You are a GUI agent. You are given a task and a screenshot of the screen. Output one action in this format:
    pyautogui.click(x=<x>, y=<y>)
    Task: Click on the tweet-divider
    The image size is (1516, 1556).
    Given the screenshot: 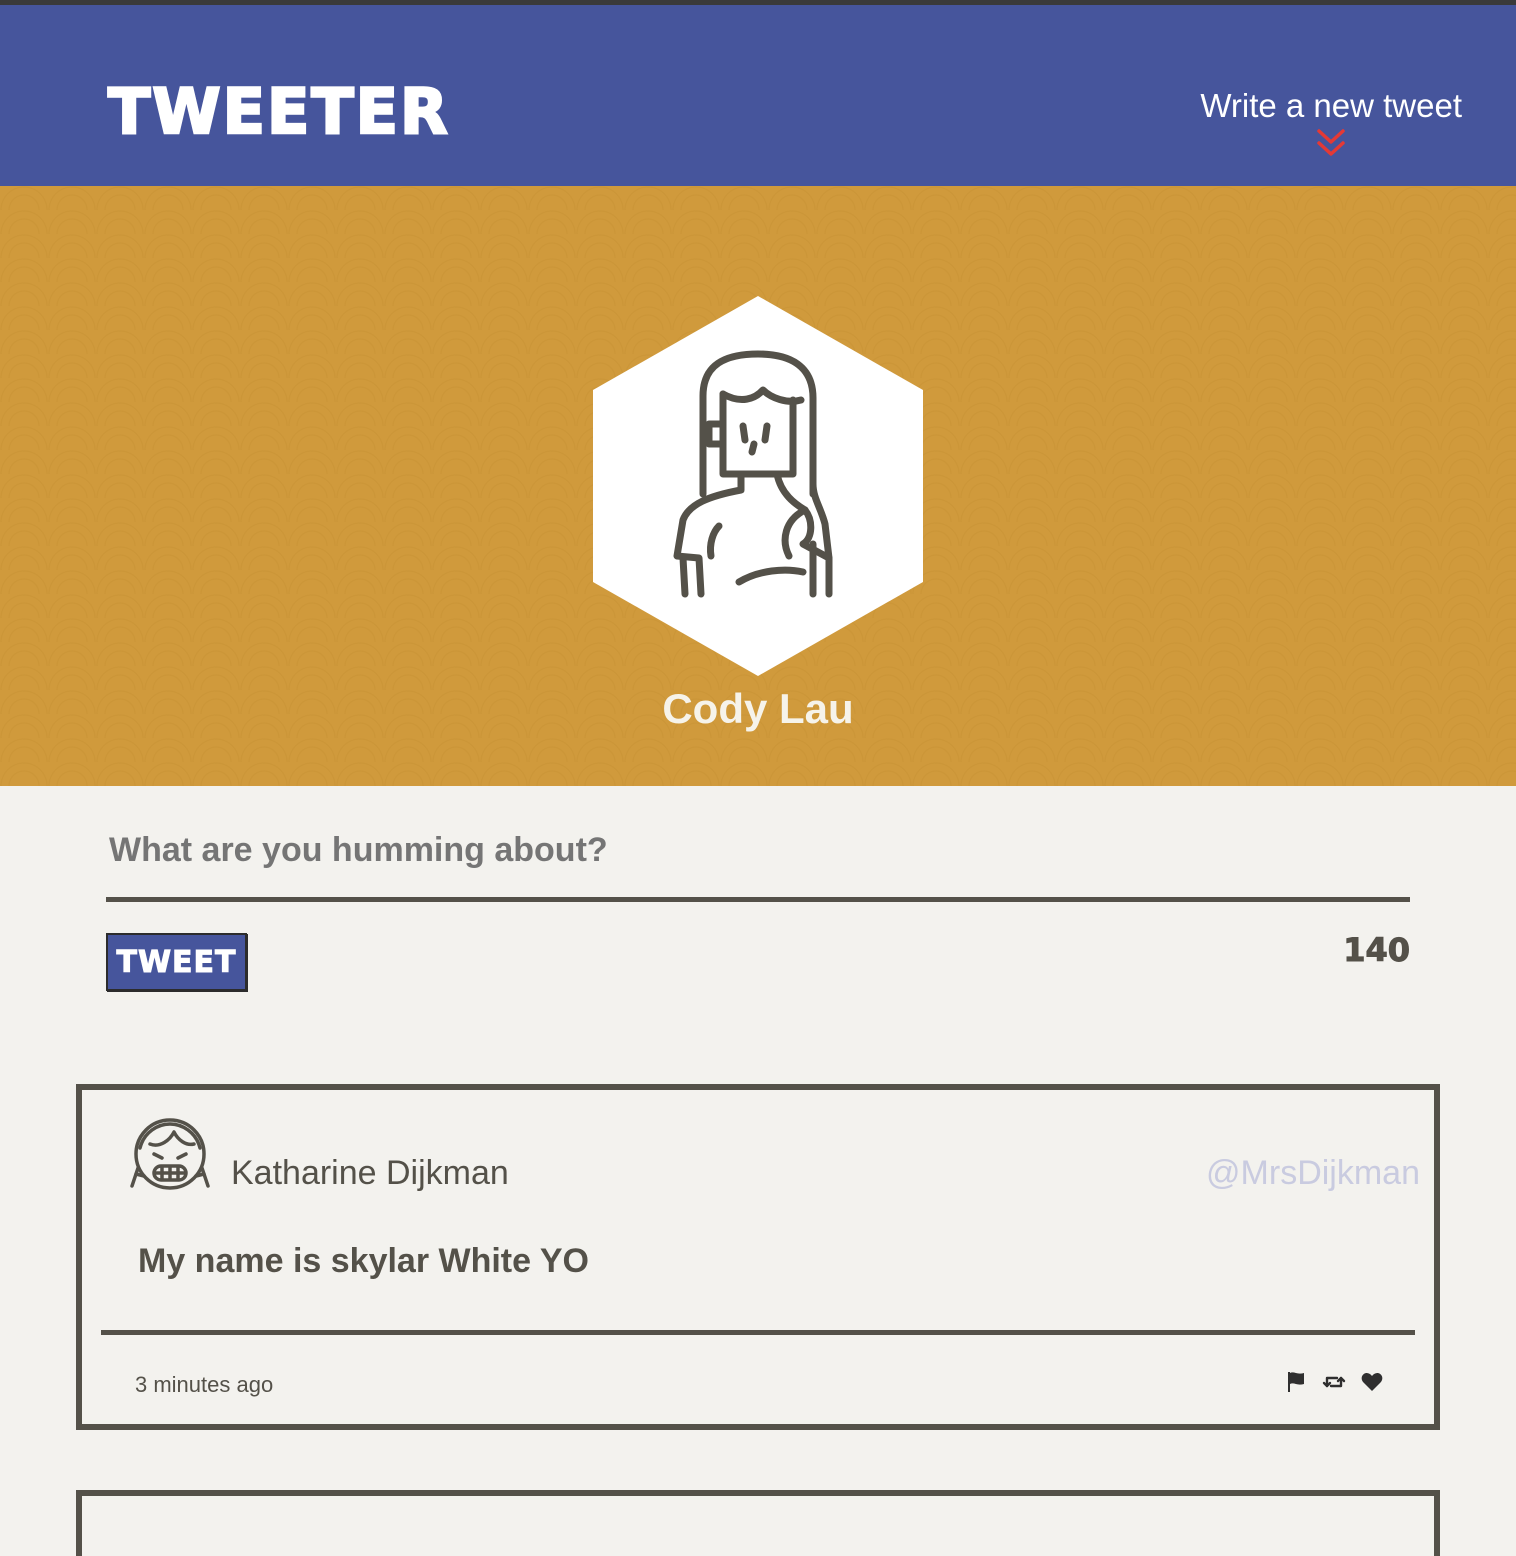 What is the action you would take?
    pyautogui.click(x=758, y=1332)
    